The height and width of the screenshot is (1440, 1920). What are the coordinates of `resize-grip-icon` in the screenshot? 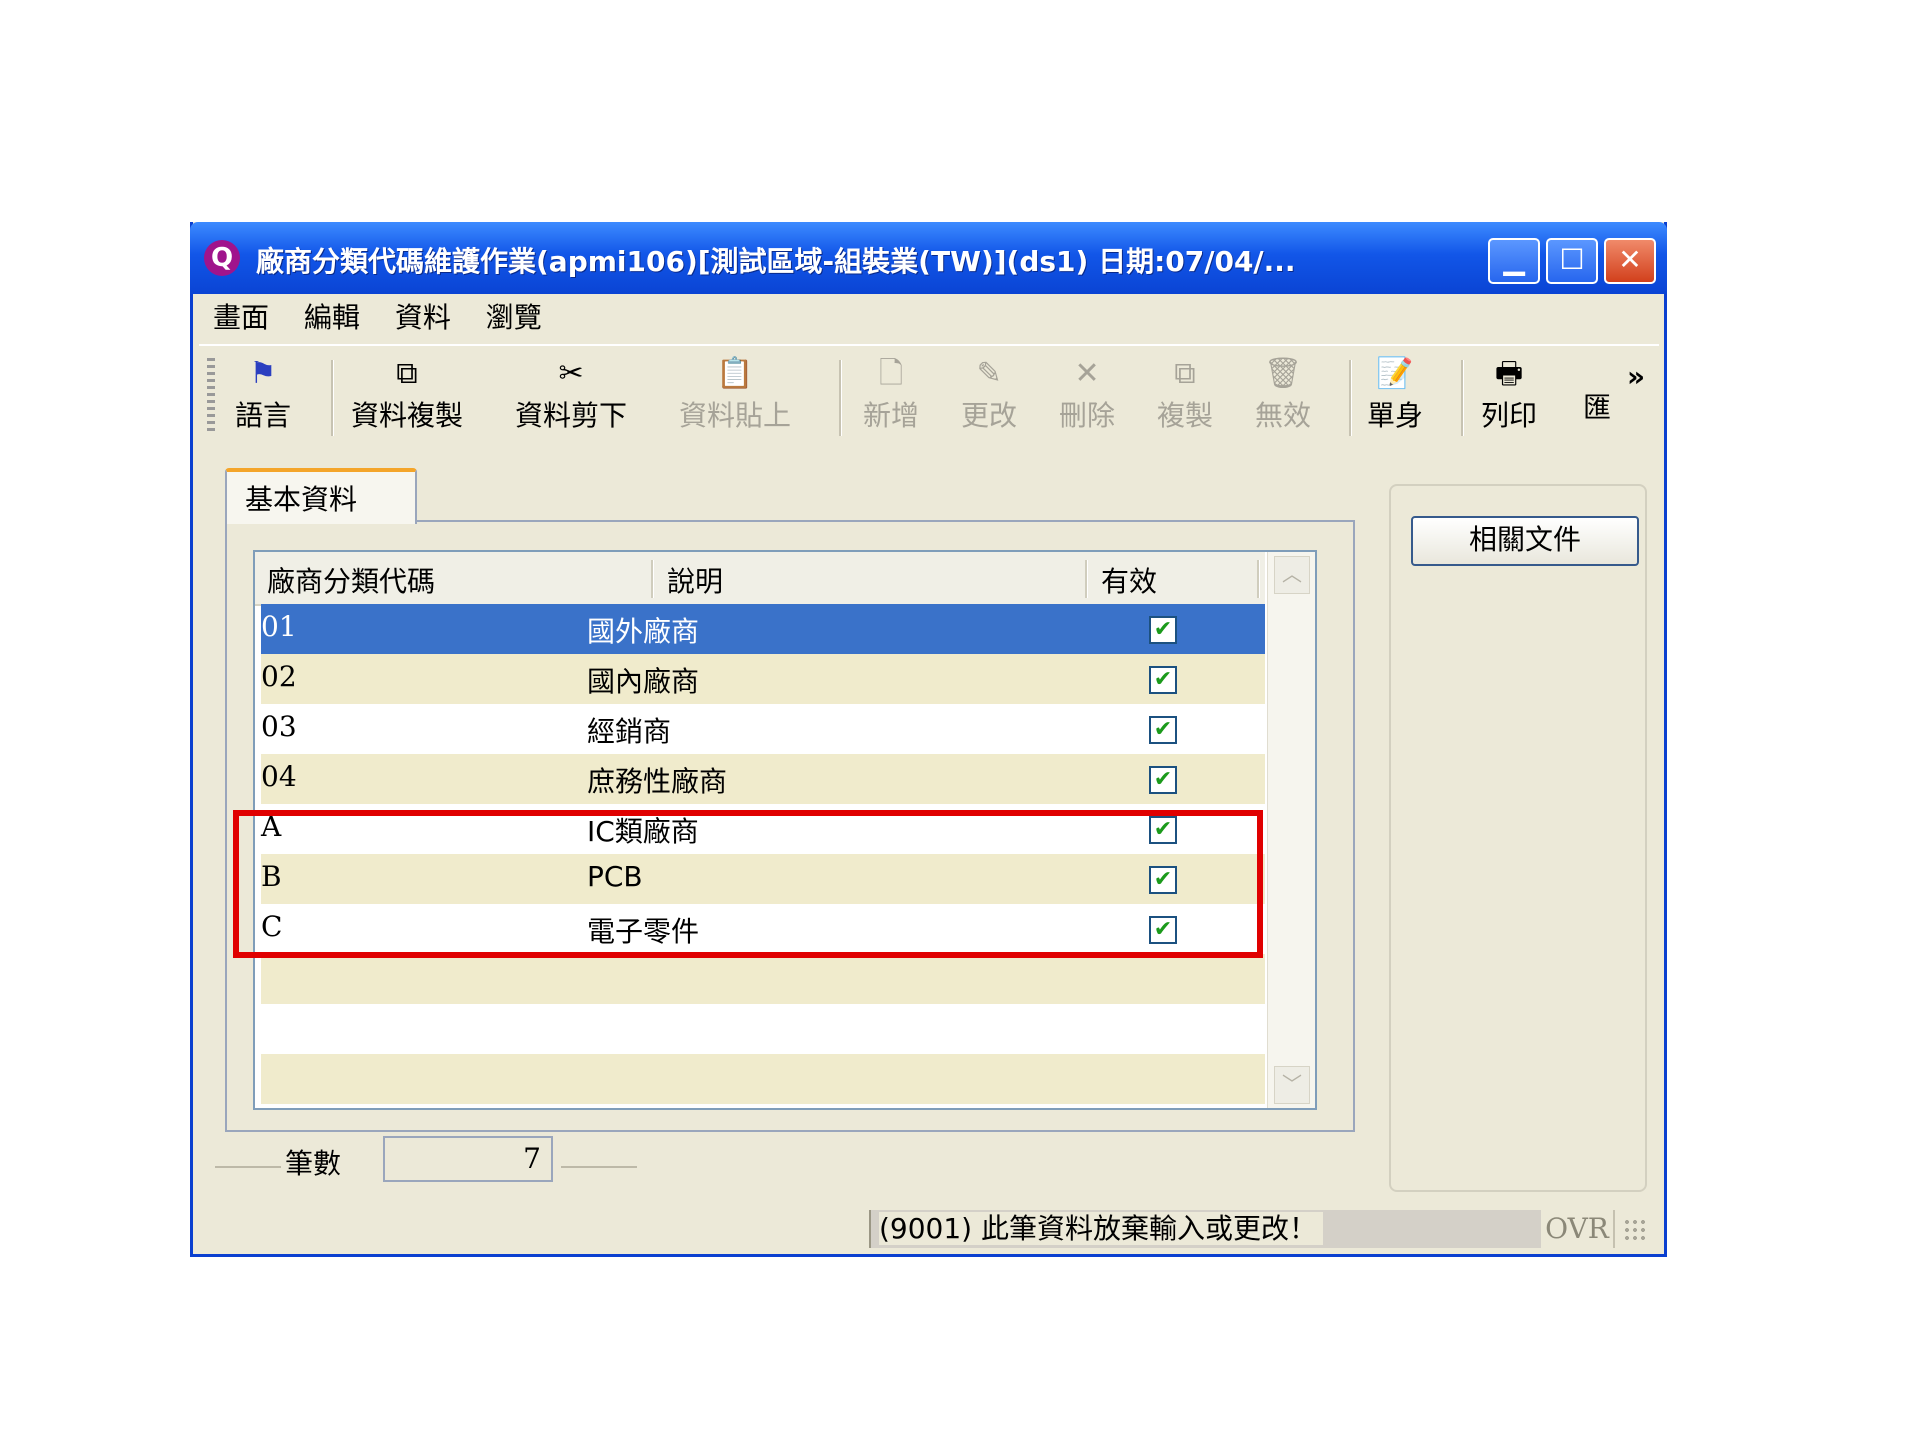 It's located at (1636, 1231).